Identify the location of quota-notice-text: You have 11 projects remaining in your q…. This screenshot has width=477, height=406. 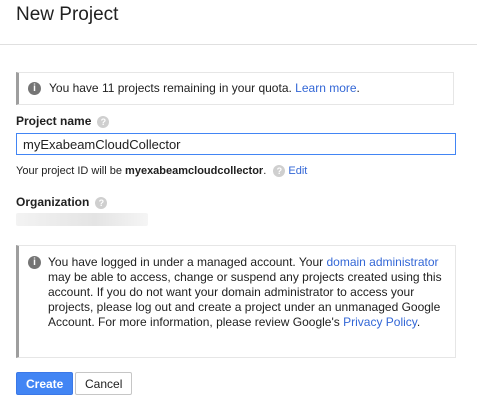
(204, 88).